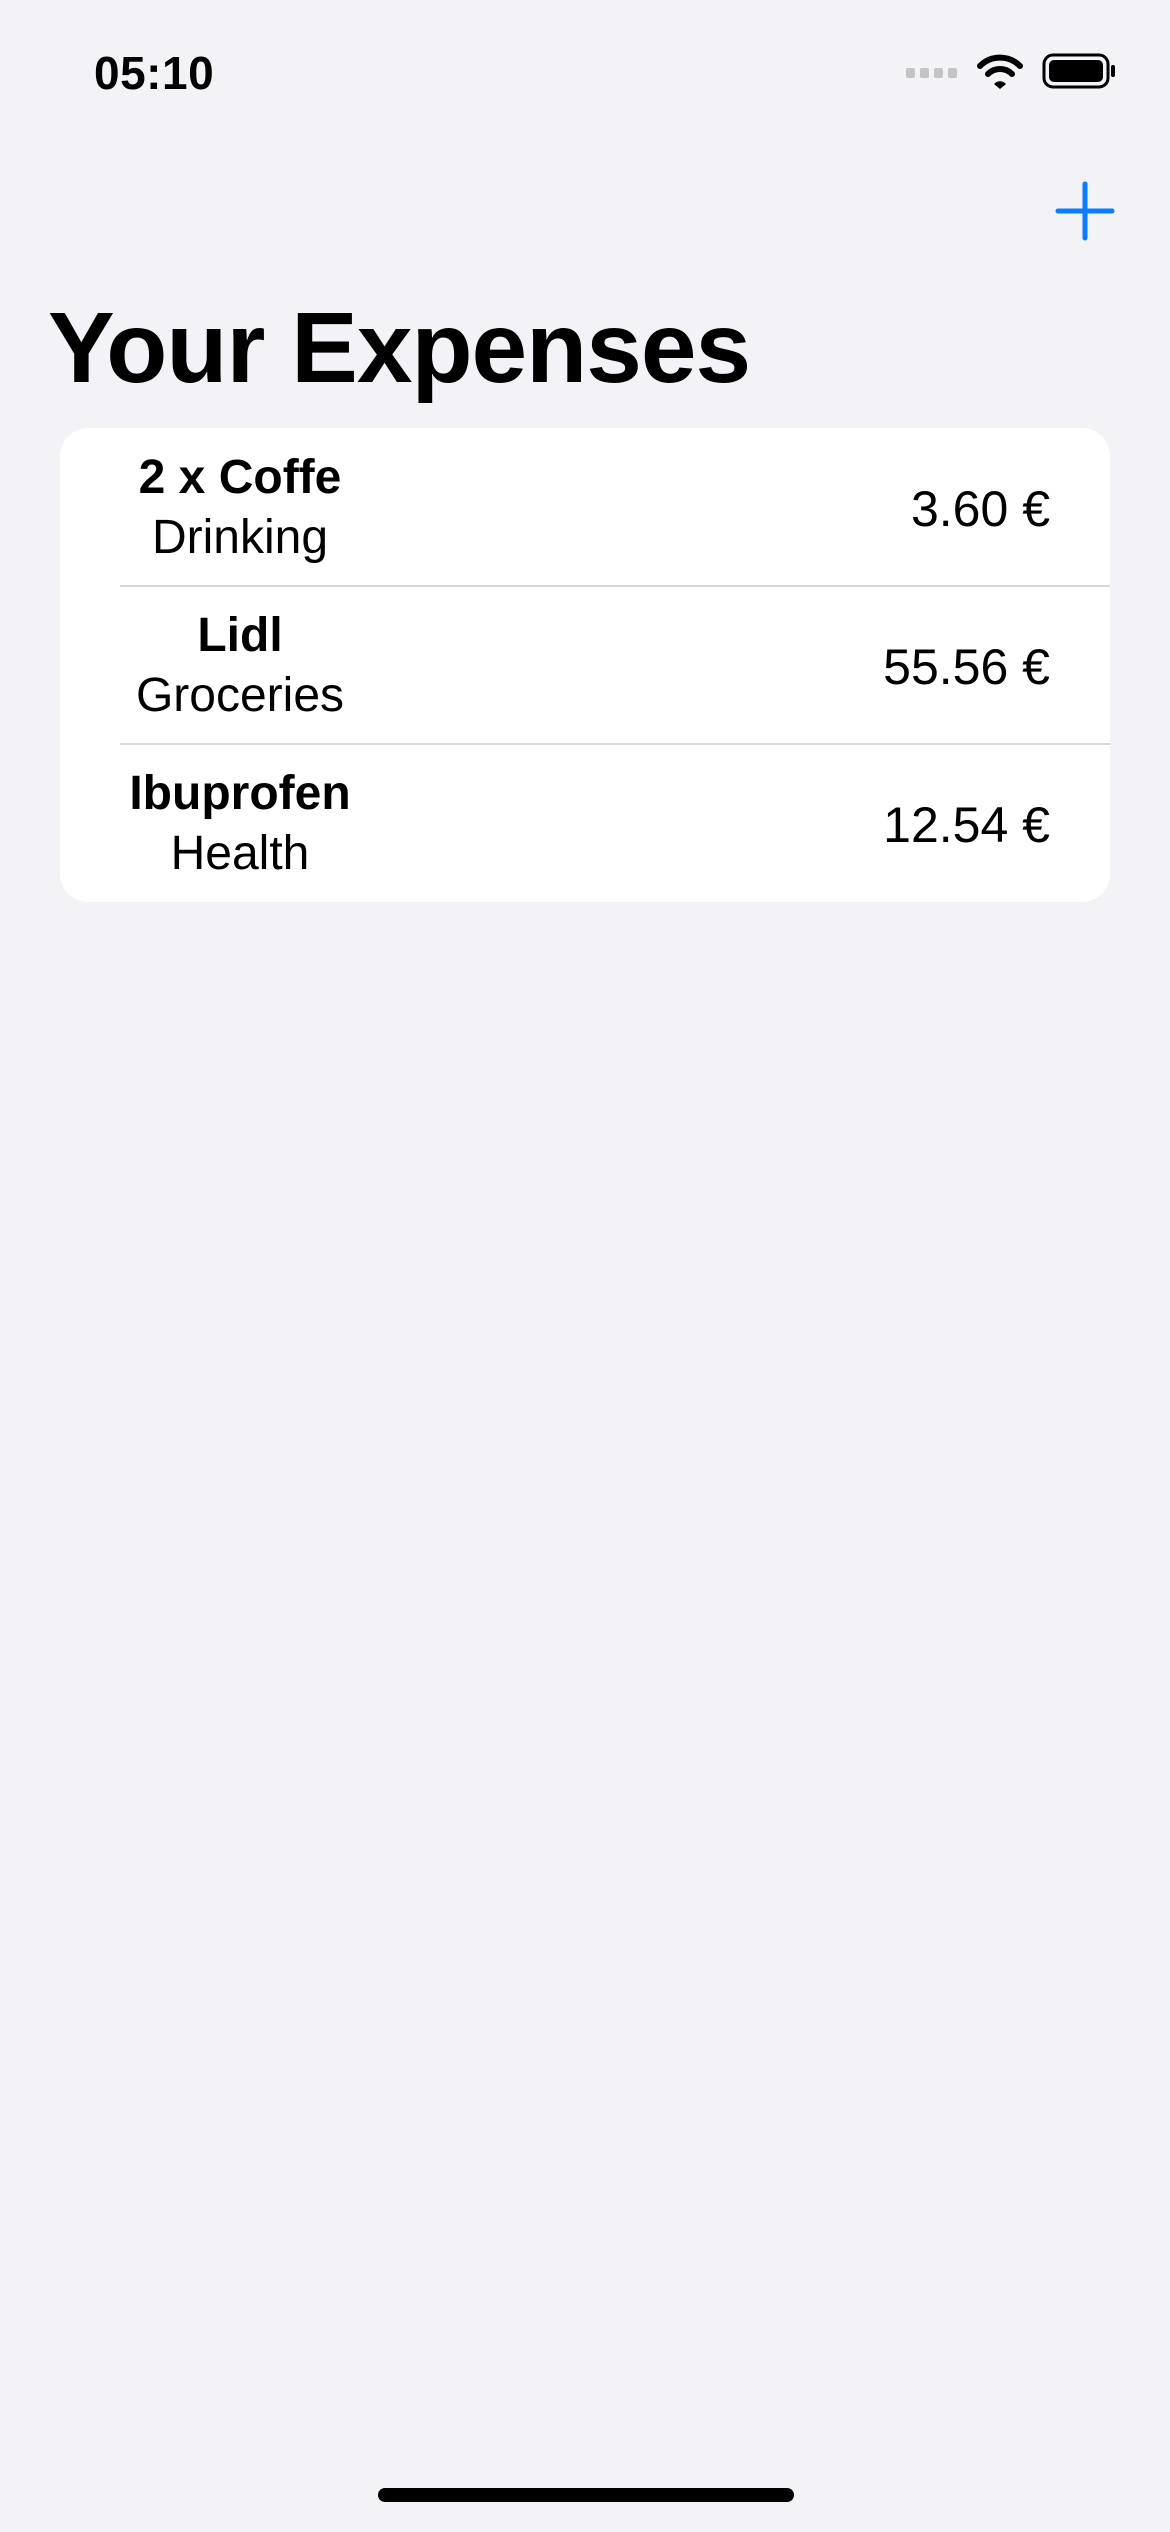  I want to click on expense-type: Health, so click(240, 853).